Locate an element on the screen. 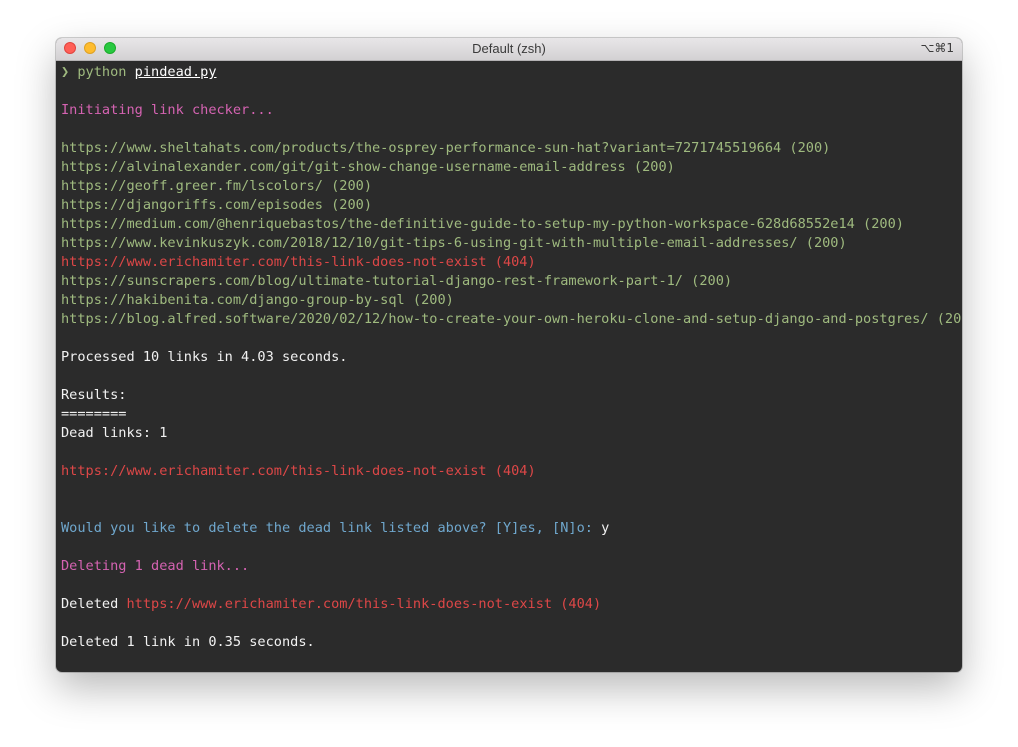  processed-summary: Processed 10 links in 4.03 seconds. is located at coordinates (204, 357).